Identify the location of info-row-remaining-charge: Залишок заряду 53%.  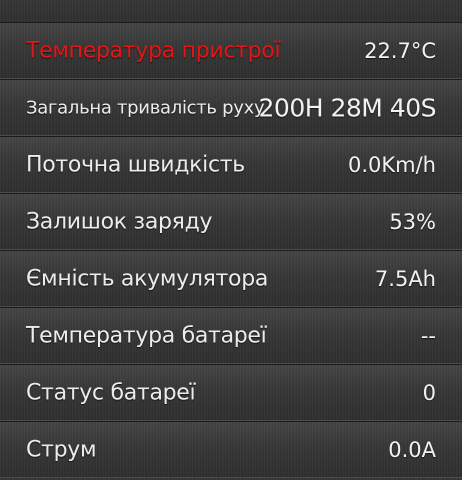
(231, 221).